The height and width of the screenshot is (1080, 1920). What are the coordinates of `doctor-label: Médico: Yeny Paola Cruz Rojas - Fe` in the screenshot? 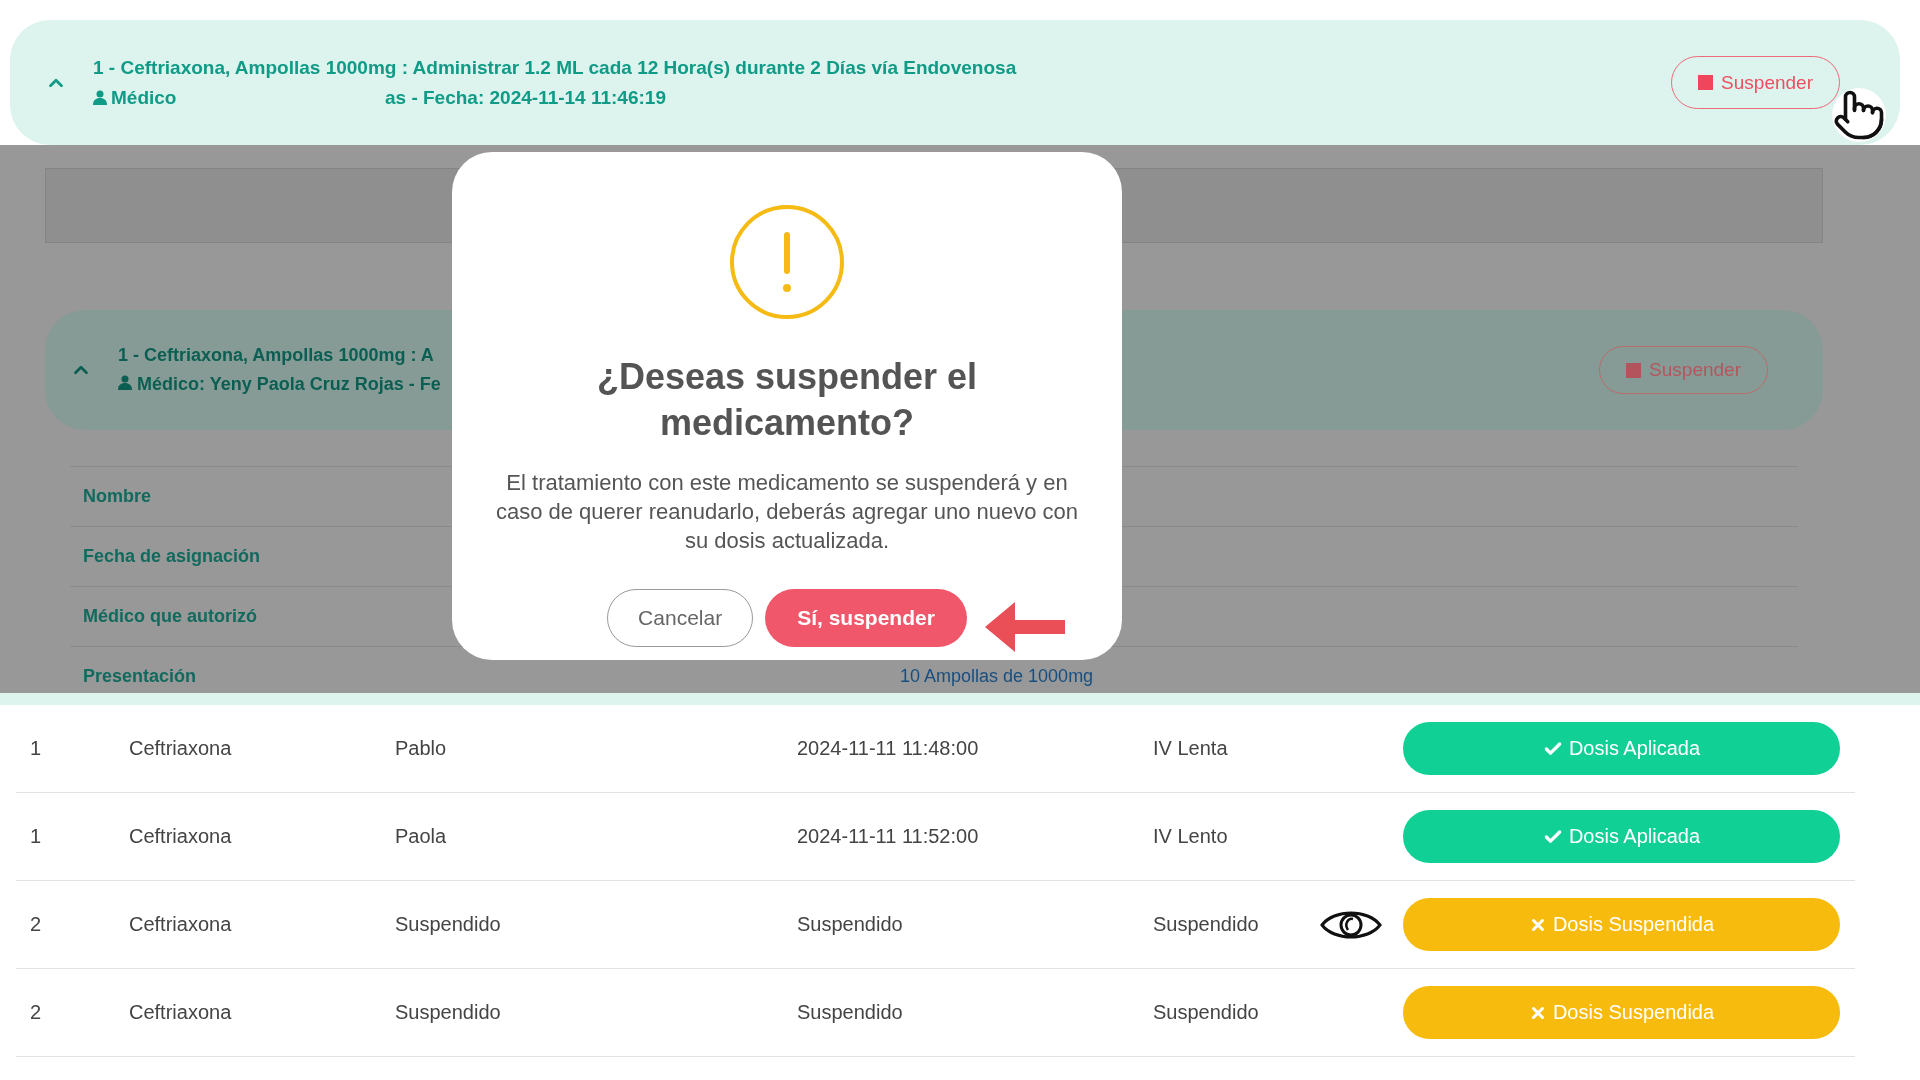 It's located at (279, 384).